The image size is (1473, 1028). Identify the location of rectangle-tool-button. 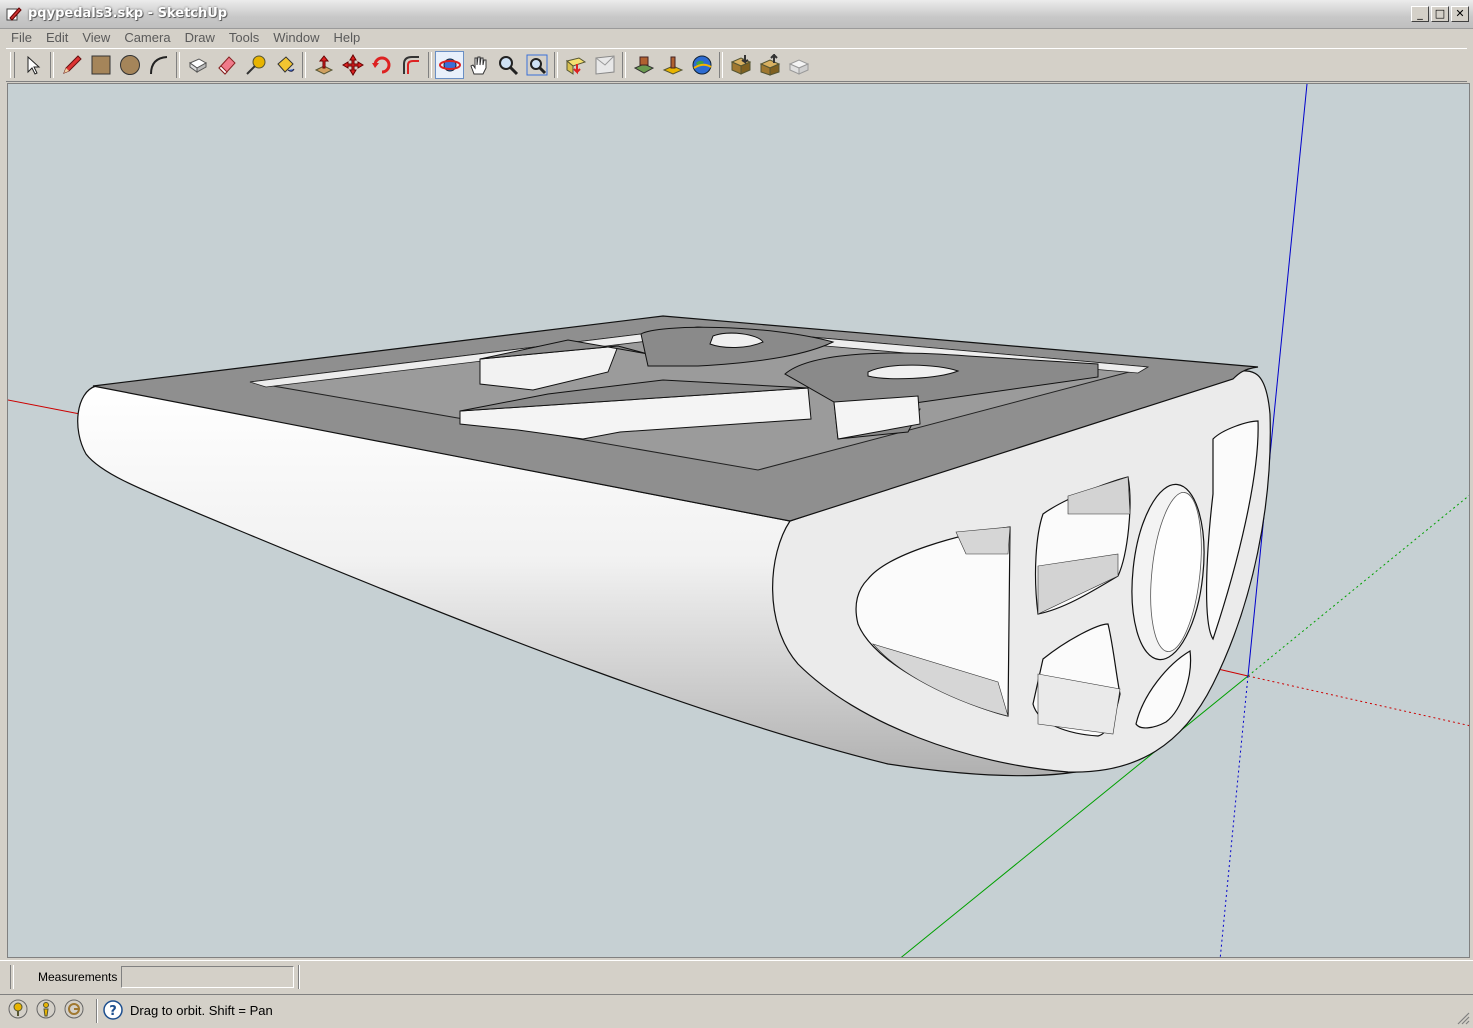
(100, 65).